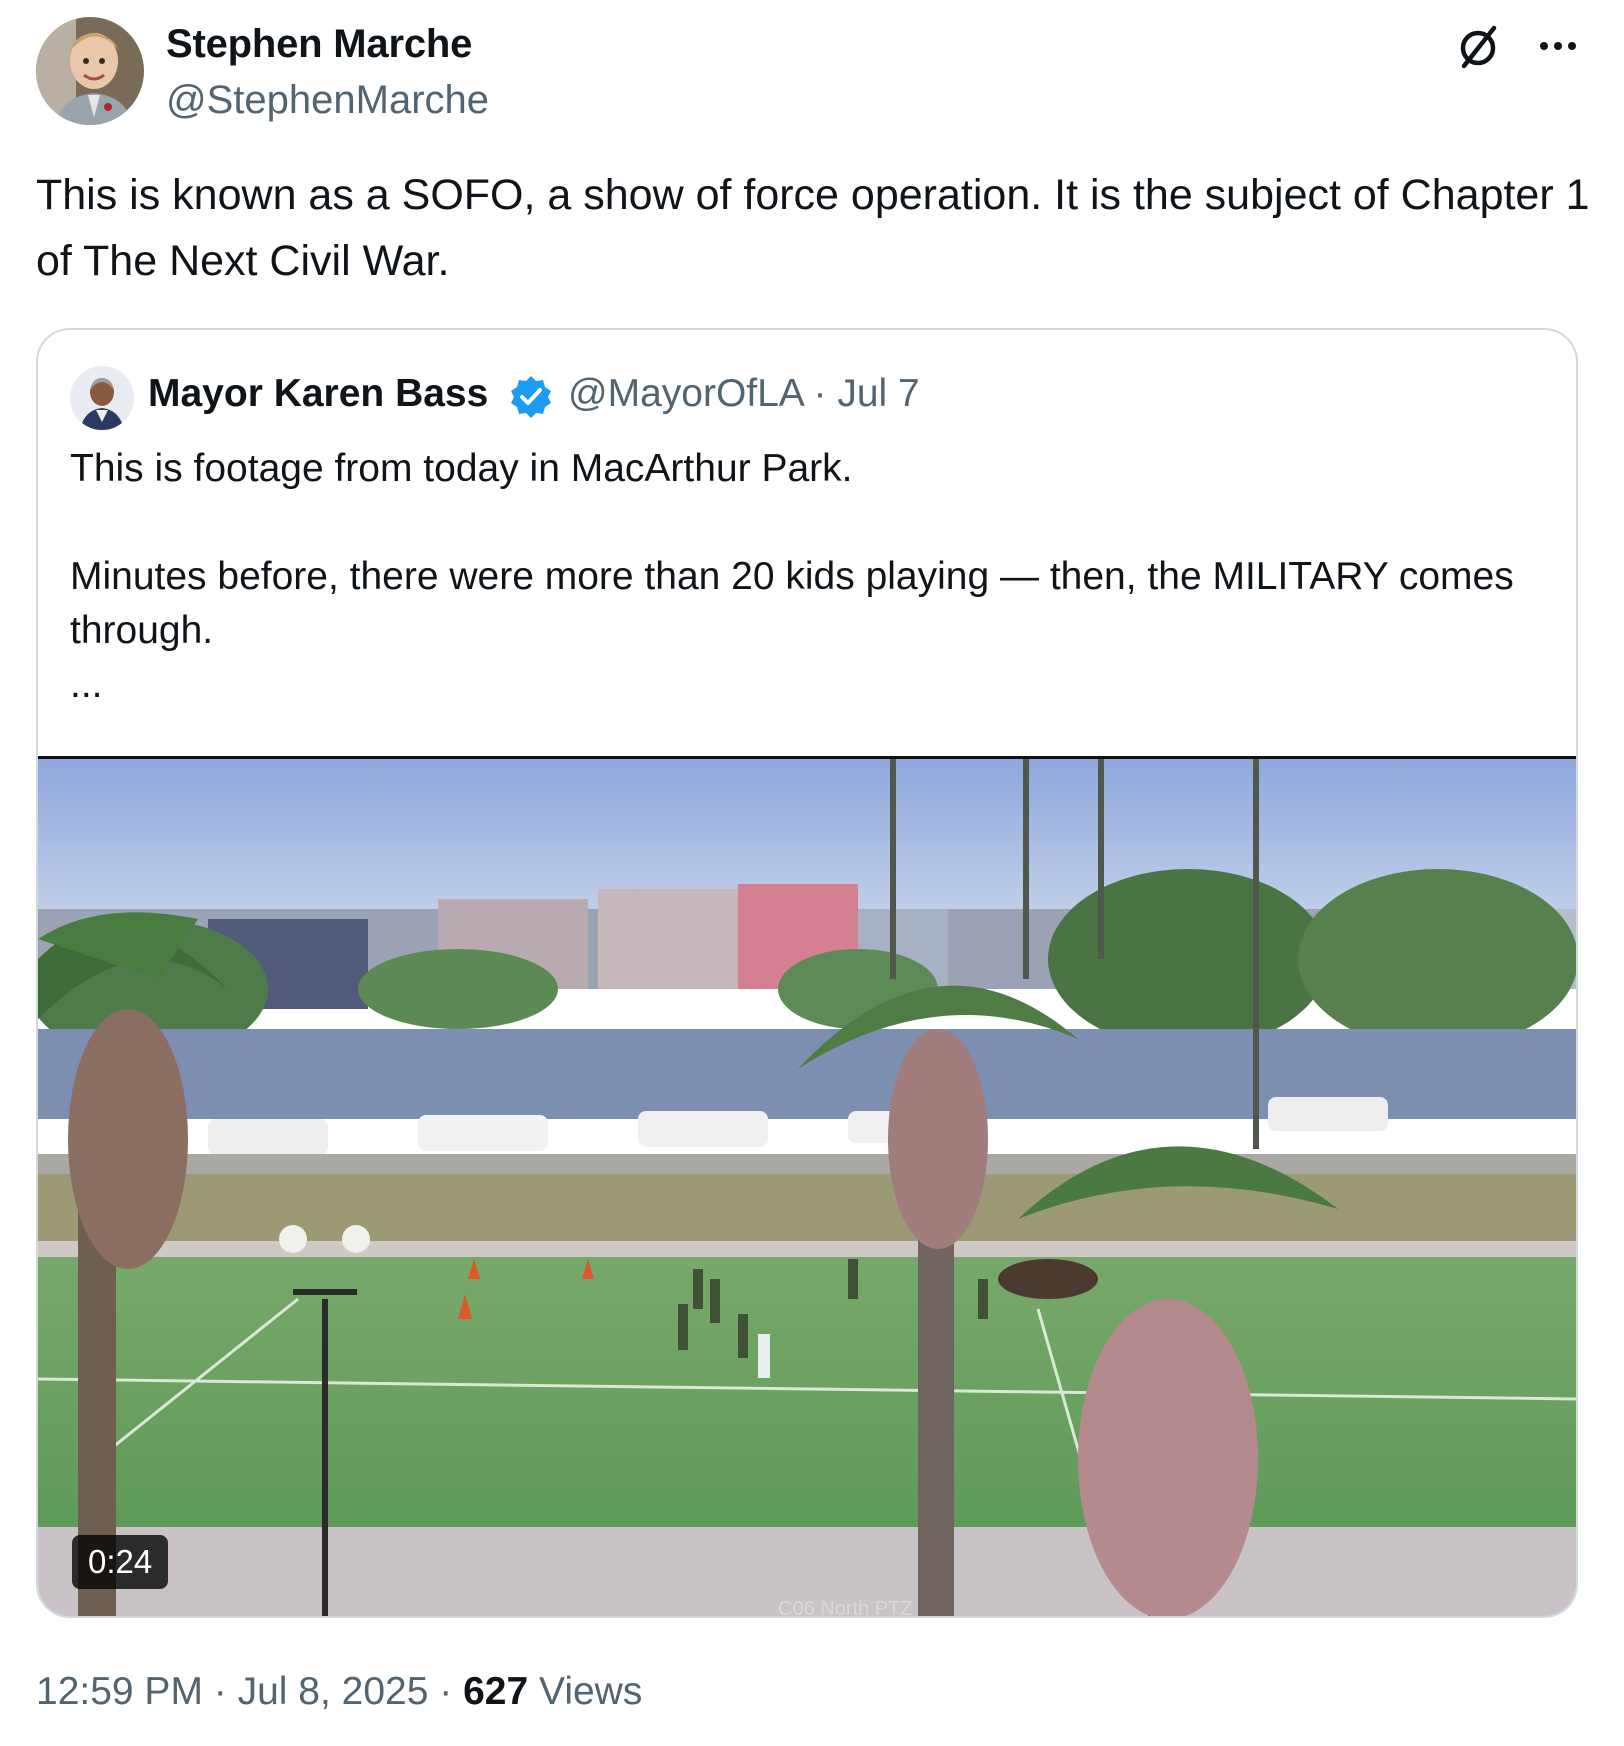 The height and width of the screenshot is (1746, 1624). What do you see at coordinates (685, 393) in the screenshot?
I see `quoted-author-handle: @MayorOfLA` at bounding box center [685, 393].